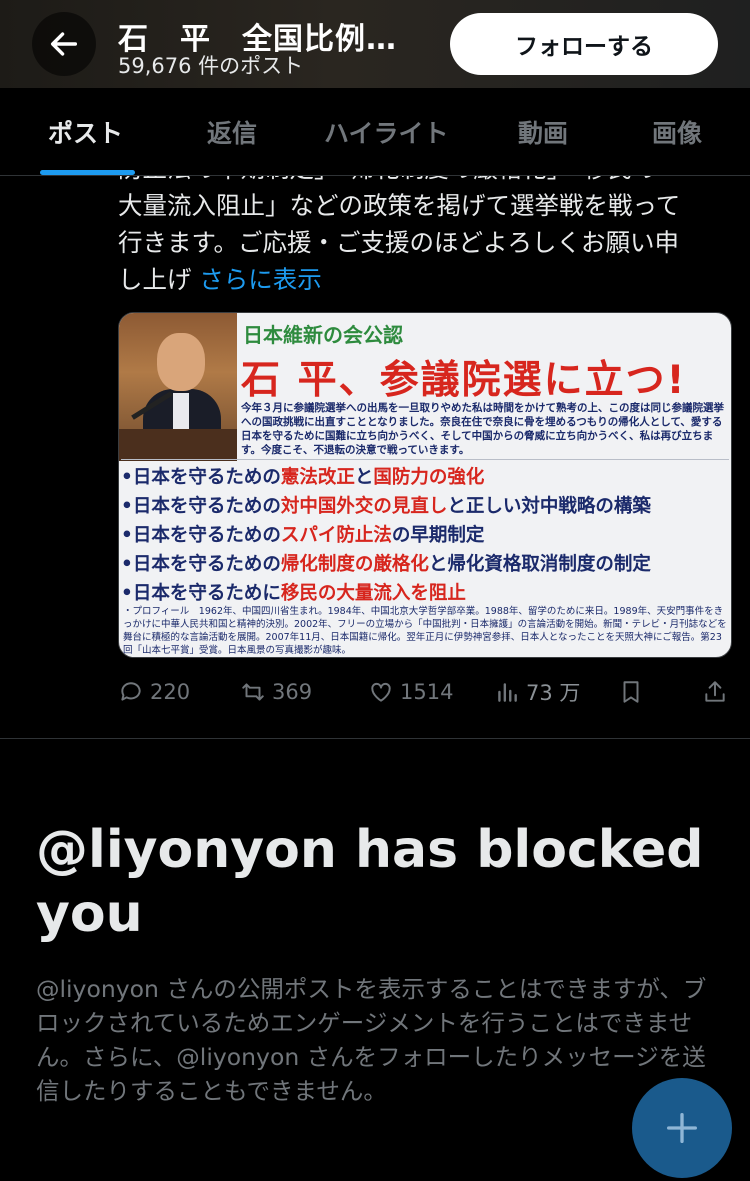  I want to click on heart-icon, so click(381, 692).